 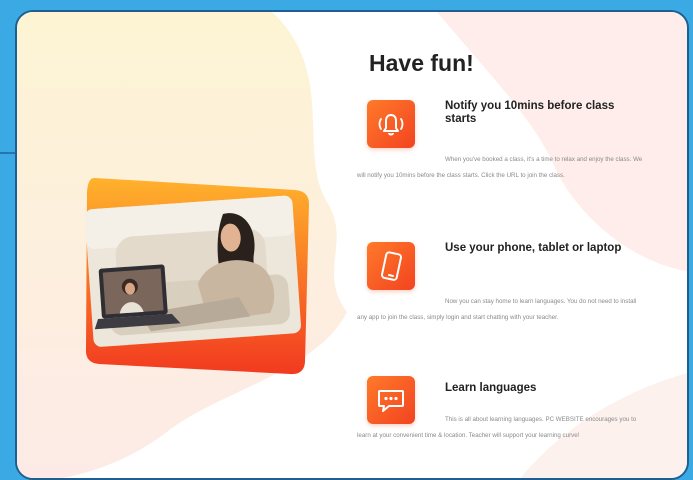 What do you see at coordinates (391, 124) in the screenshot?
I see `bell-ringing-icon` at bounding box center [391, 124].